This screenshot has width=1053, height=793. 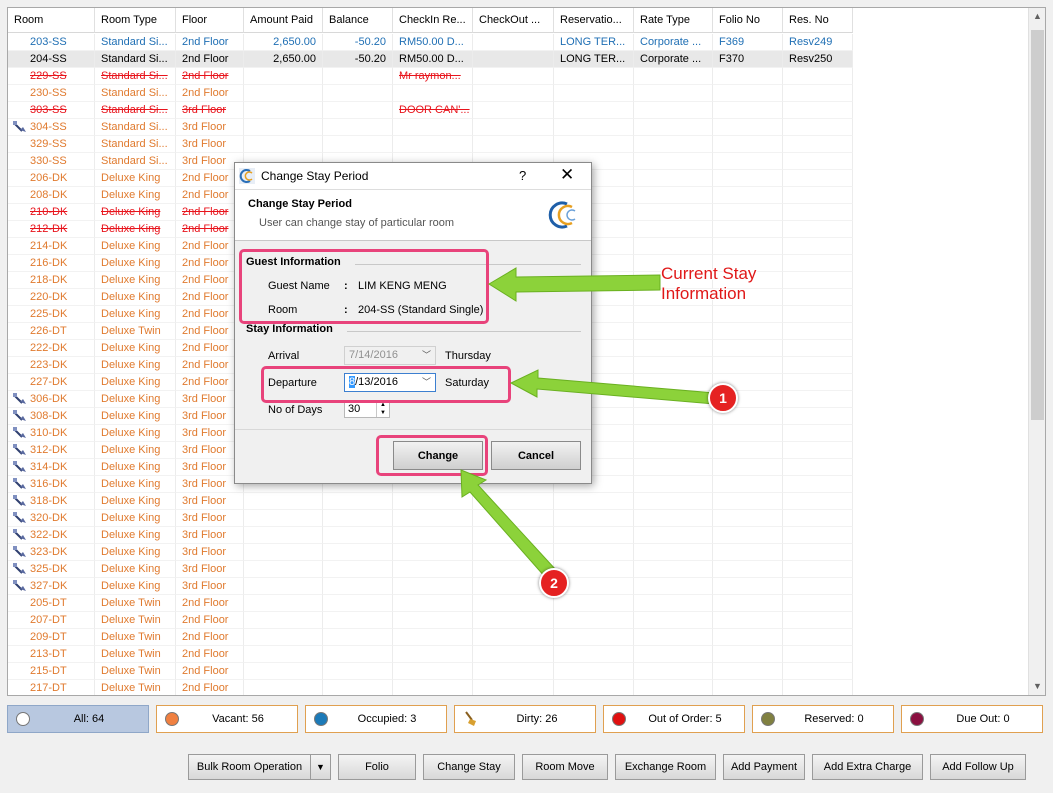 I want to click on annotation-arrows, so click(x=588, y=423).